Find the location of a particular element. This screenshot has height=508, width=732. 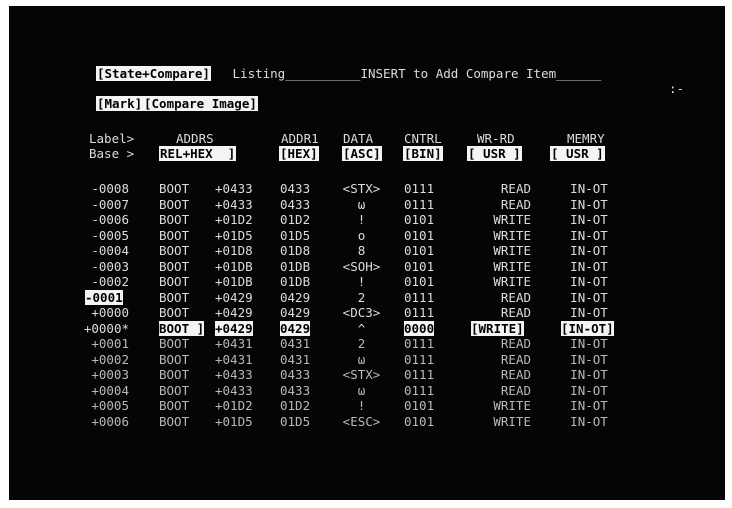

state-number: -0005 is located at coordinates (110, 235).